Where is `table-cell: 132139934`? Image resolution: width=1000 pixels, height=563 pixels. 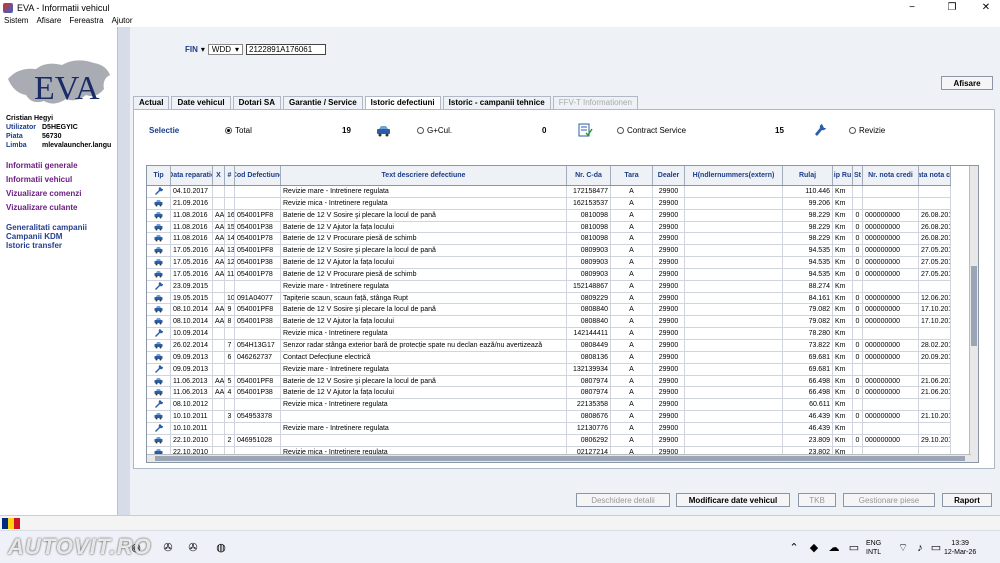 table-cell: 132139934 is located at coordinates (589, 369).